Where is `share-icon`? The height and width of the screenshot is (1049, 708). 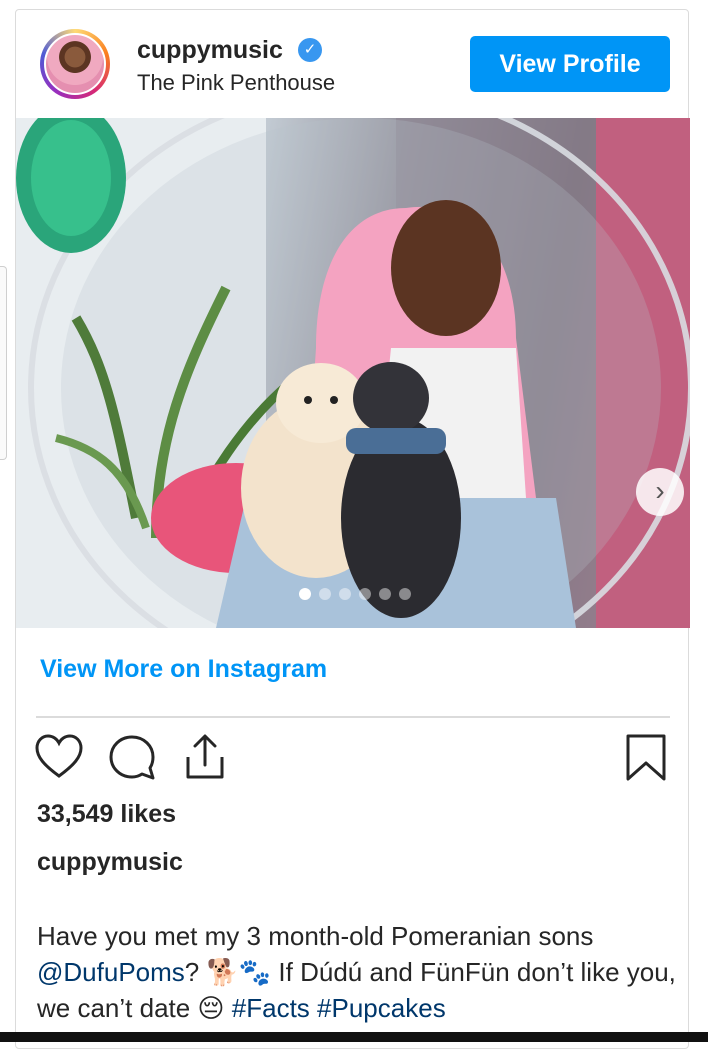 share-icon is located at coordinates (205, 758).